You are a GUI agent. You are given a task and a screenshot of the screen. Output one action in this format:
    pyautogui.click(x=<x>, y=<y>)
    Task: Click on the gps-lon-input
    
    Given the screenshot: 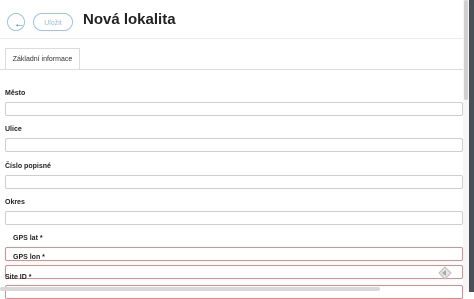 What is the action you would take?
    pyautogui.click(x=234, y=272)
    